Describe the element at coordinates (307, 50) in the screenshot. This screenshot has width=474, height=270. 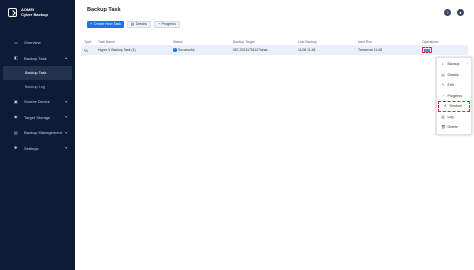
I see `last-backup: 11/08 11:48` at that location.